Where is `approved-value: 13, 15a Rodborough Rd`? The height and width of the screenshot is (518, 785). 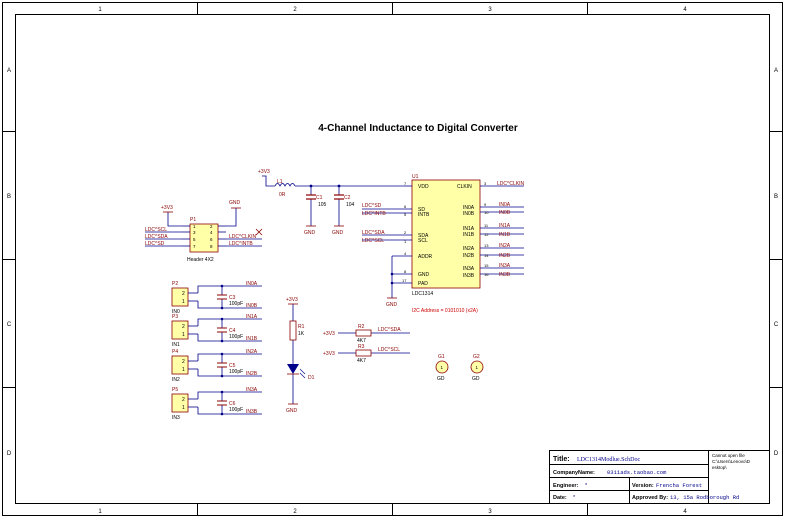 approved-value: 13, 15a Rodborough Rd is located at coordinates (704, 497).